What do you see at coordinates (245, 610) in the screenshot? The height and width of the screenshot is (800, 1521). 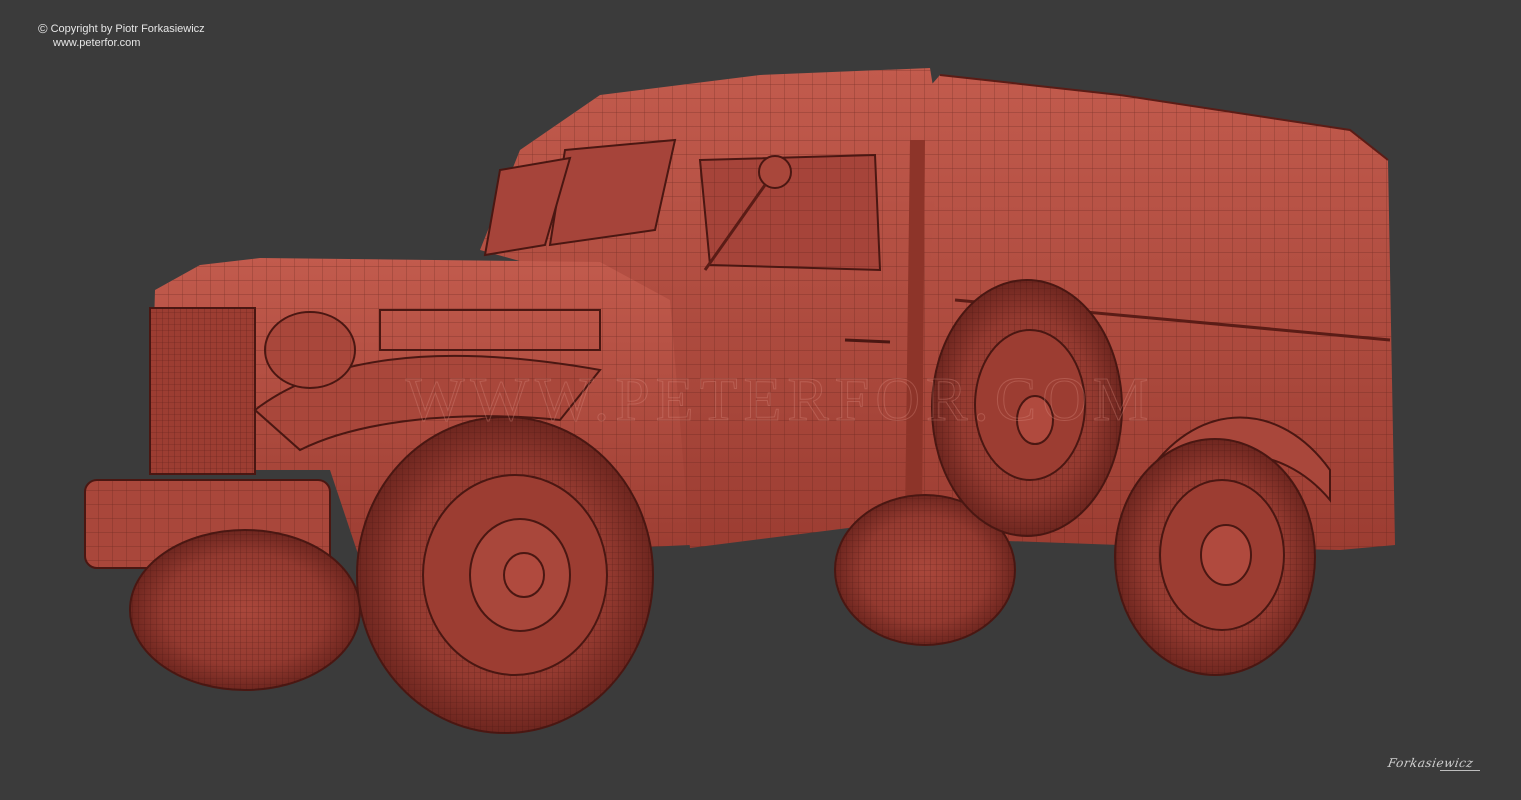 I see `front-left-wheel` at bounding box center [245, 610].